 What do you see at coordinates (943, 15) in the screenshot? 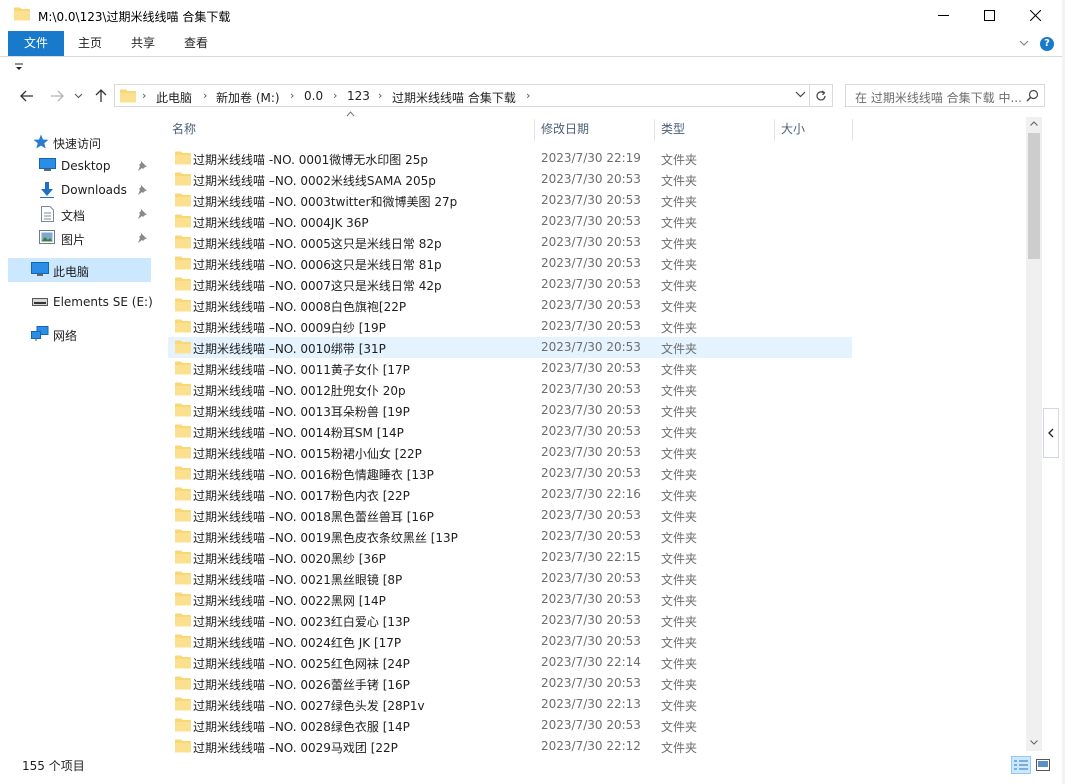
I see `minimize-button` at bounding box center [943, 15].